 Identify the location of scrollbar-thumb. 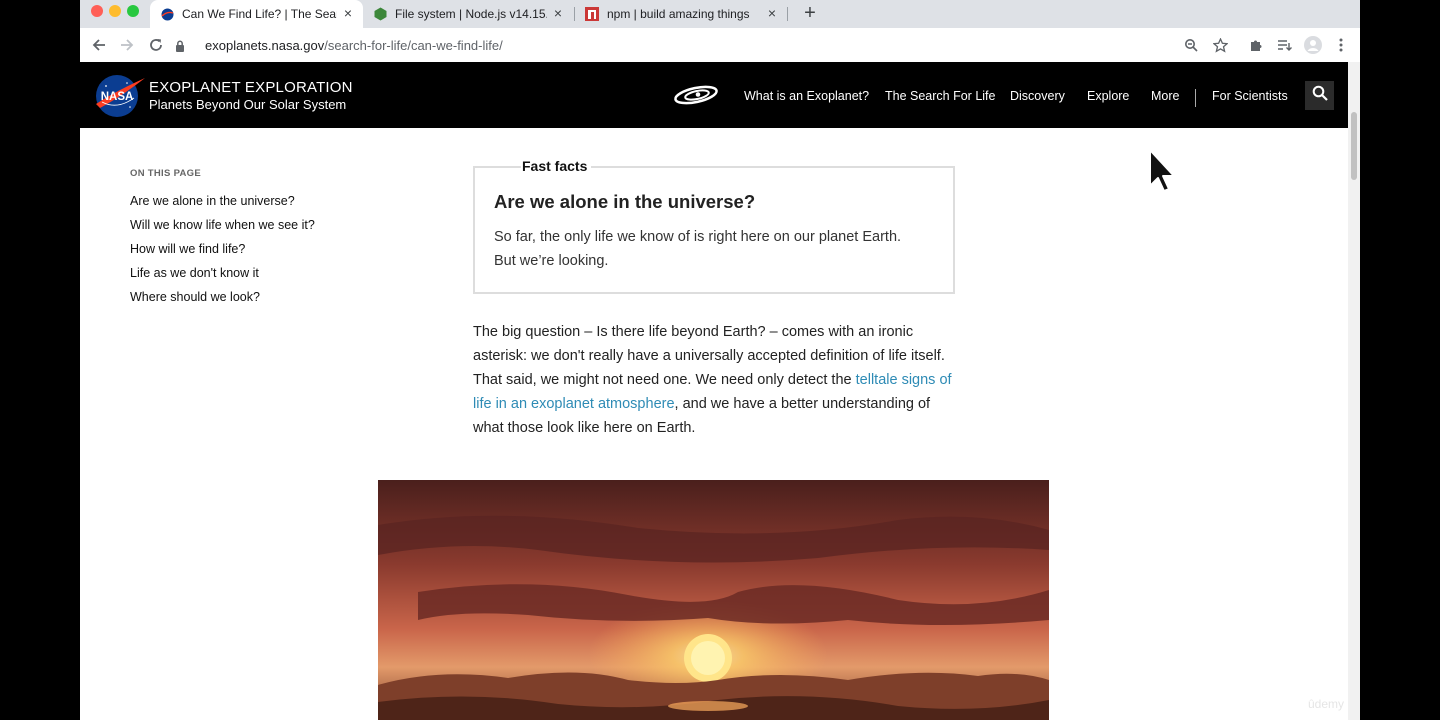
(1354, 146).